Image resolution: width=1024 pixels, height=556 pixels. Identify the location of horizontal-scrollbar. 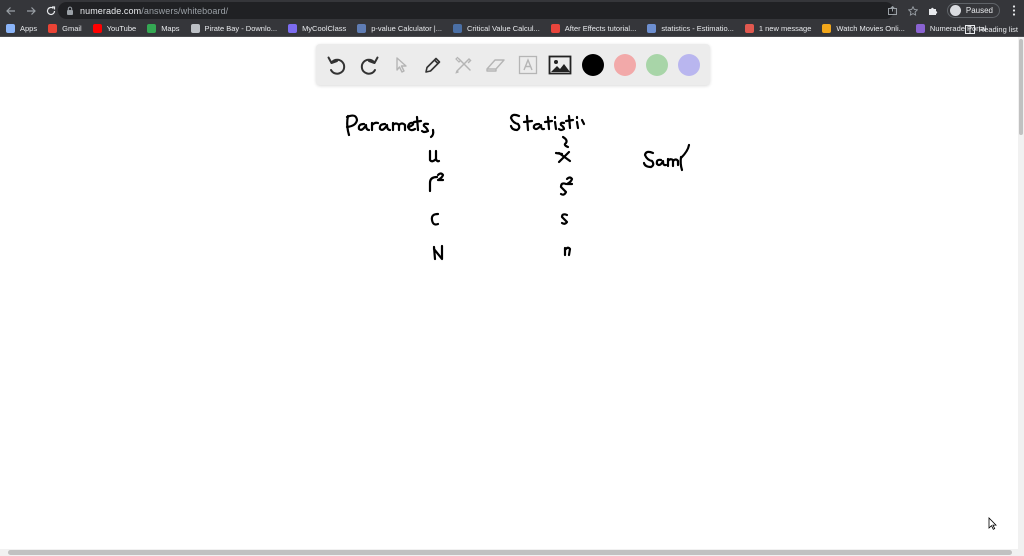
(512, 552).